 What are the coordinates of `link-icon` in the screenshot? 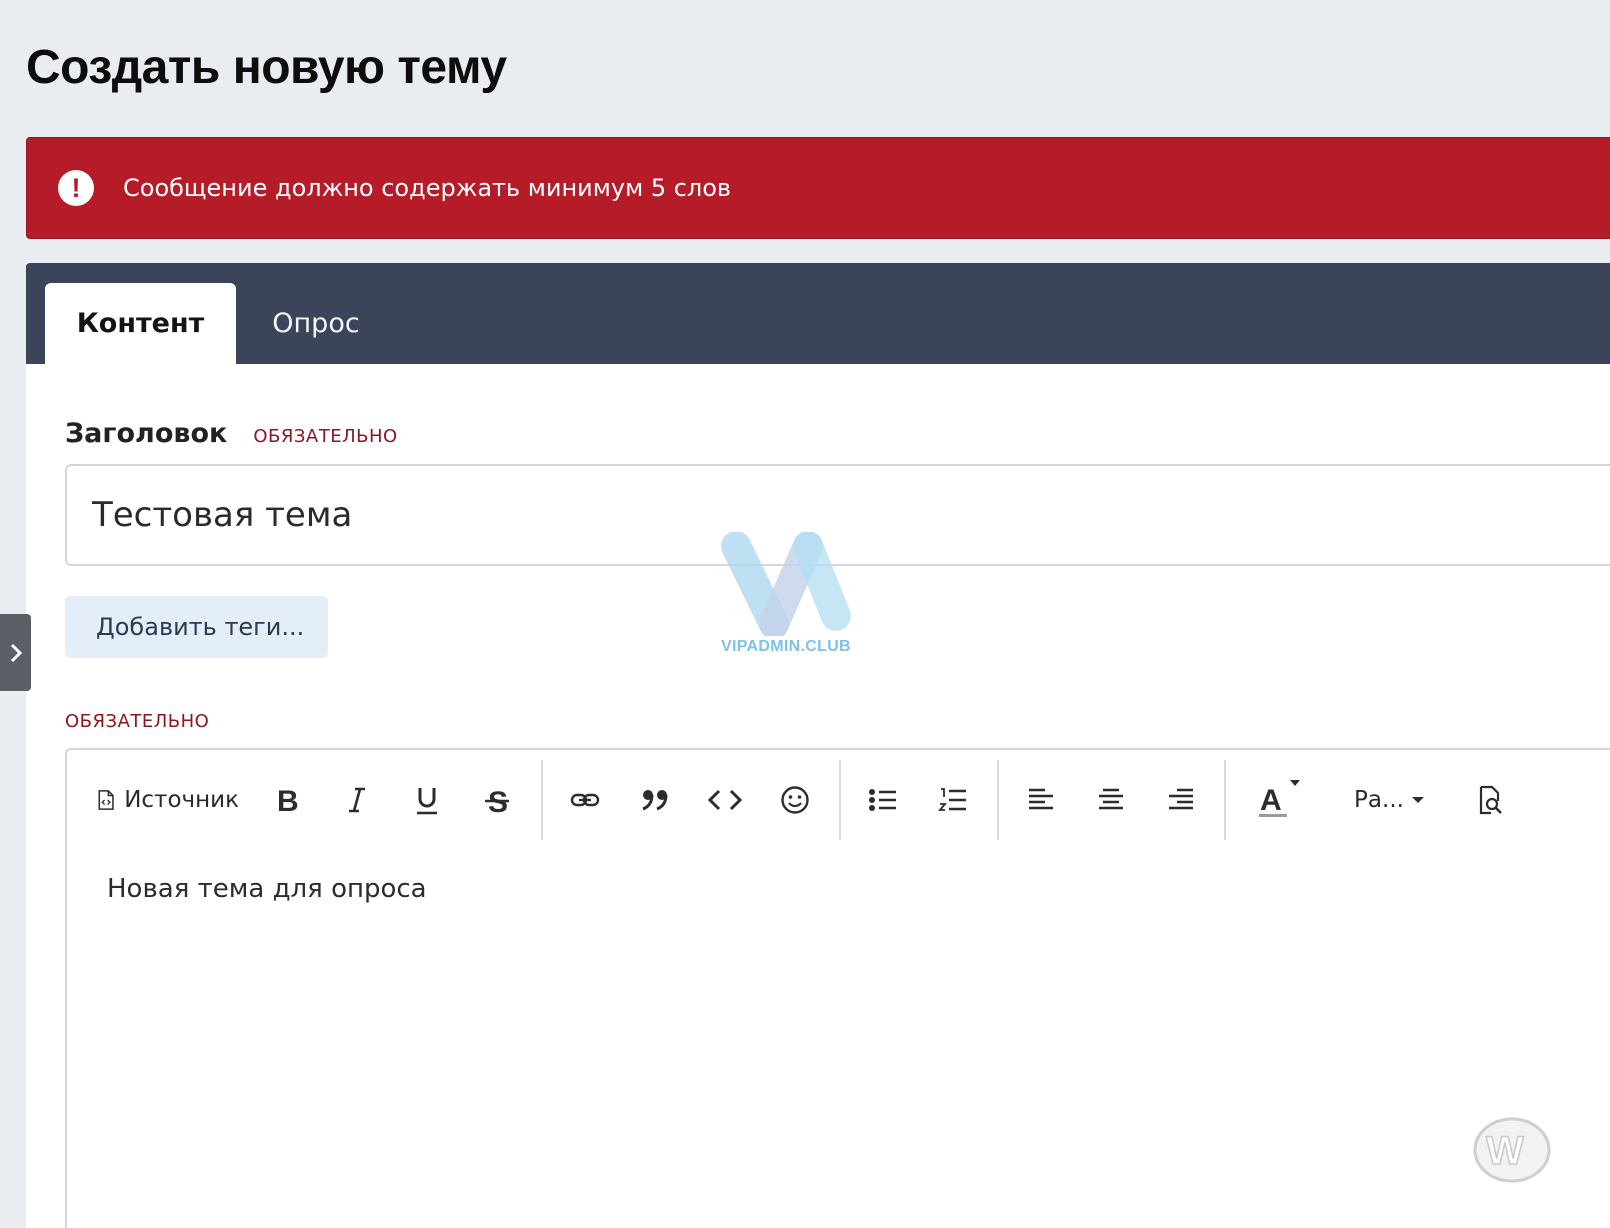 It's located at (585, 800).